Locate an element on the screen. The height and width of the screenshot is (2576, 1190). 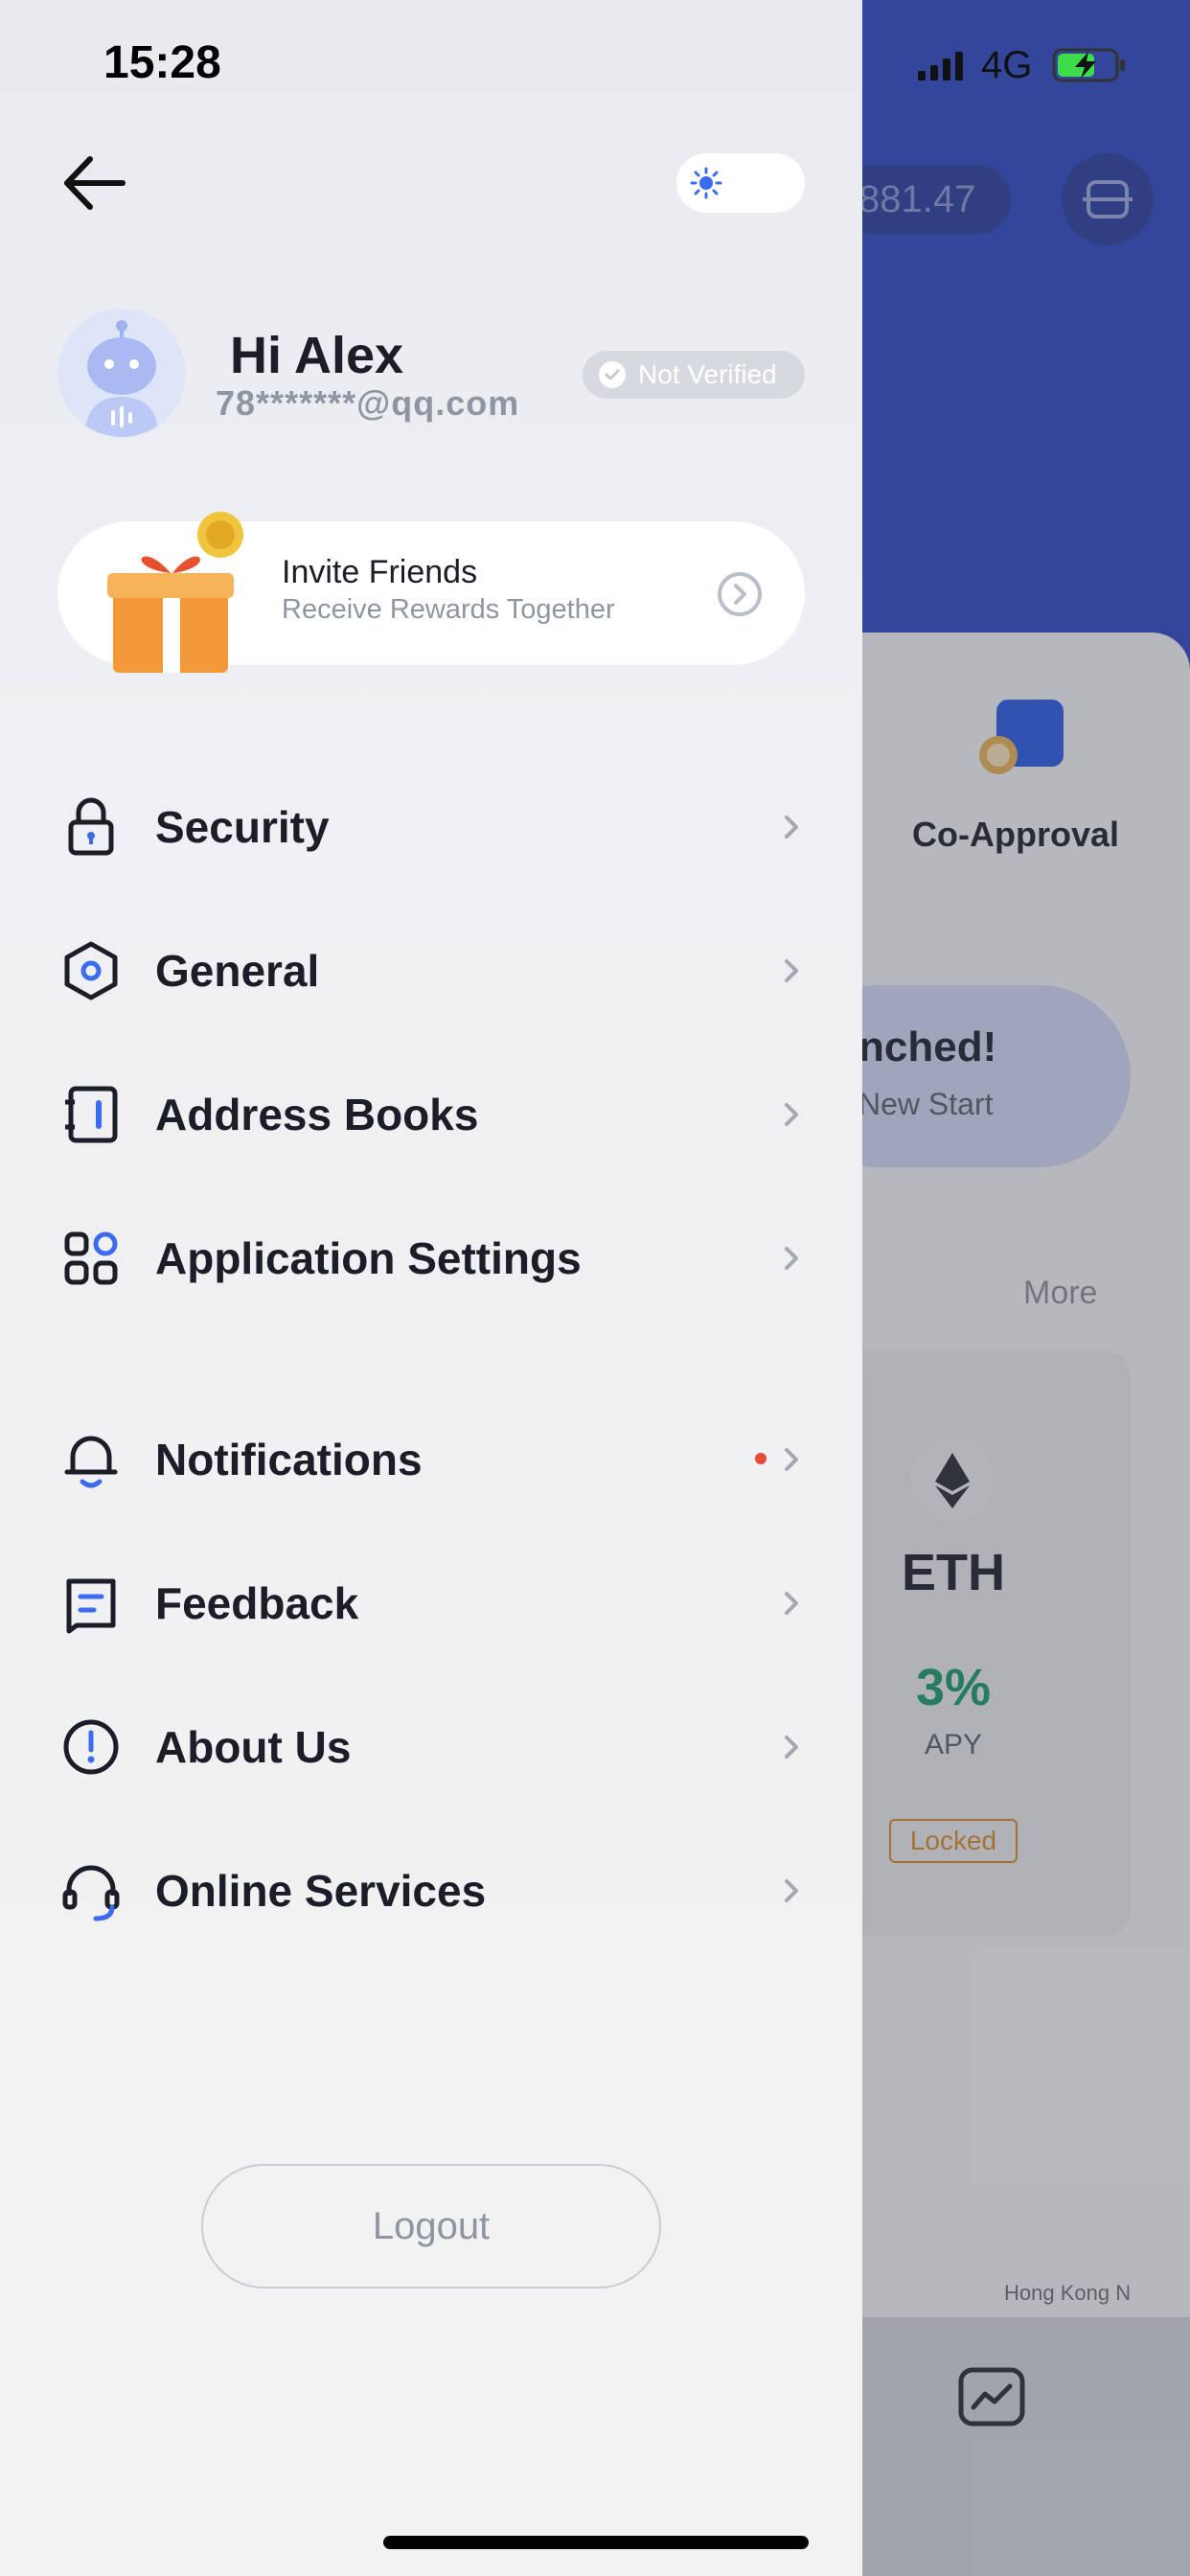
logout-label: Logout is located at coordinates (432, 2225).